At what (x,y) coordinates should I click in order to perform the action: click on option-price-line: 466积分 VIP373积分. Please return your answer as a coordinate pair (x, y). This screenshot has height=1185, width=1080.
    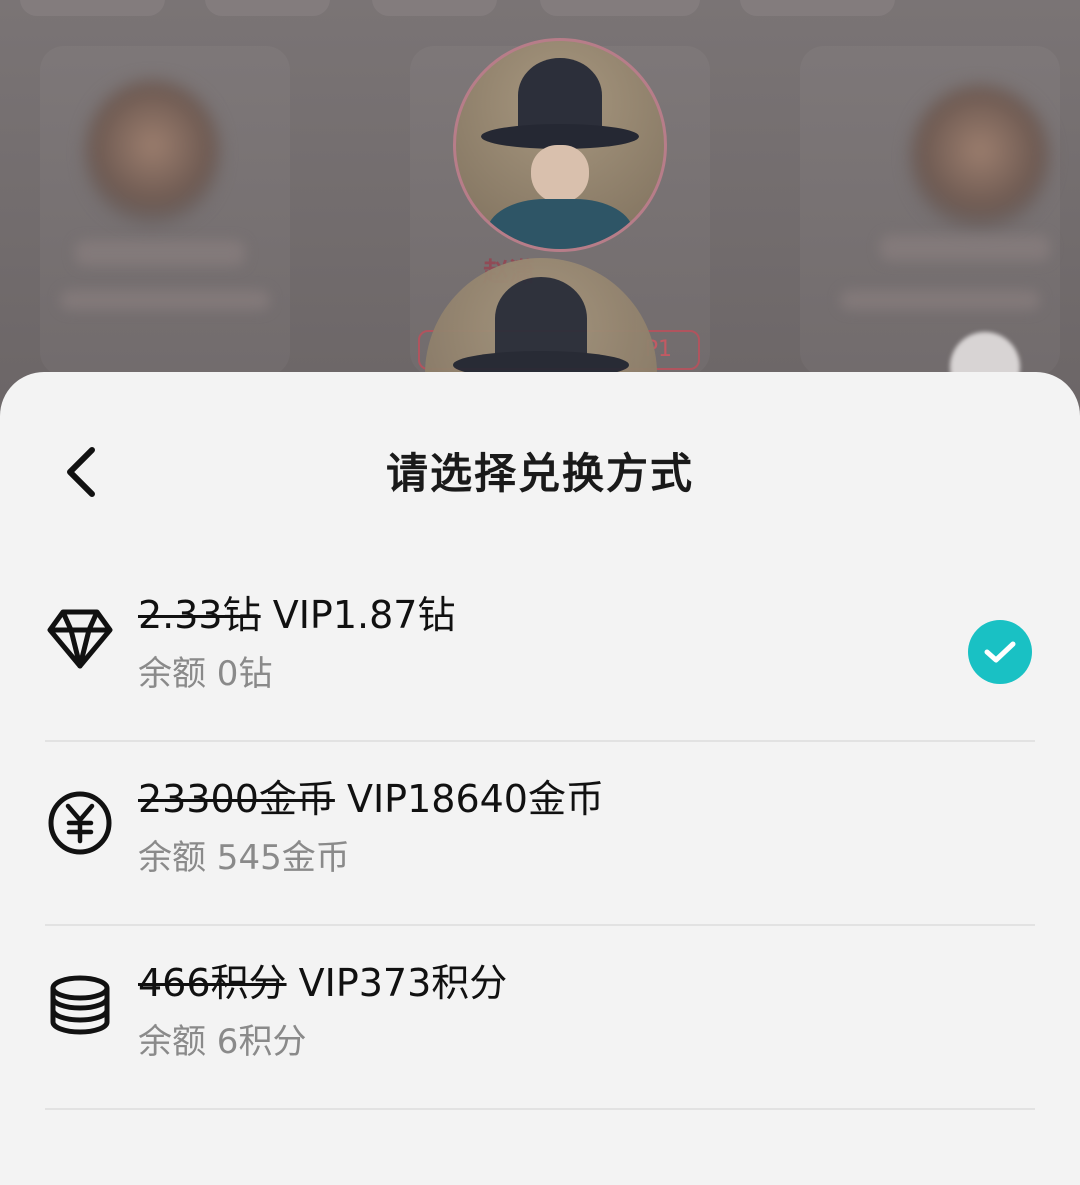
    Looking at the image, I should click on (322, 979).